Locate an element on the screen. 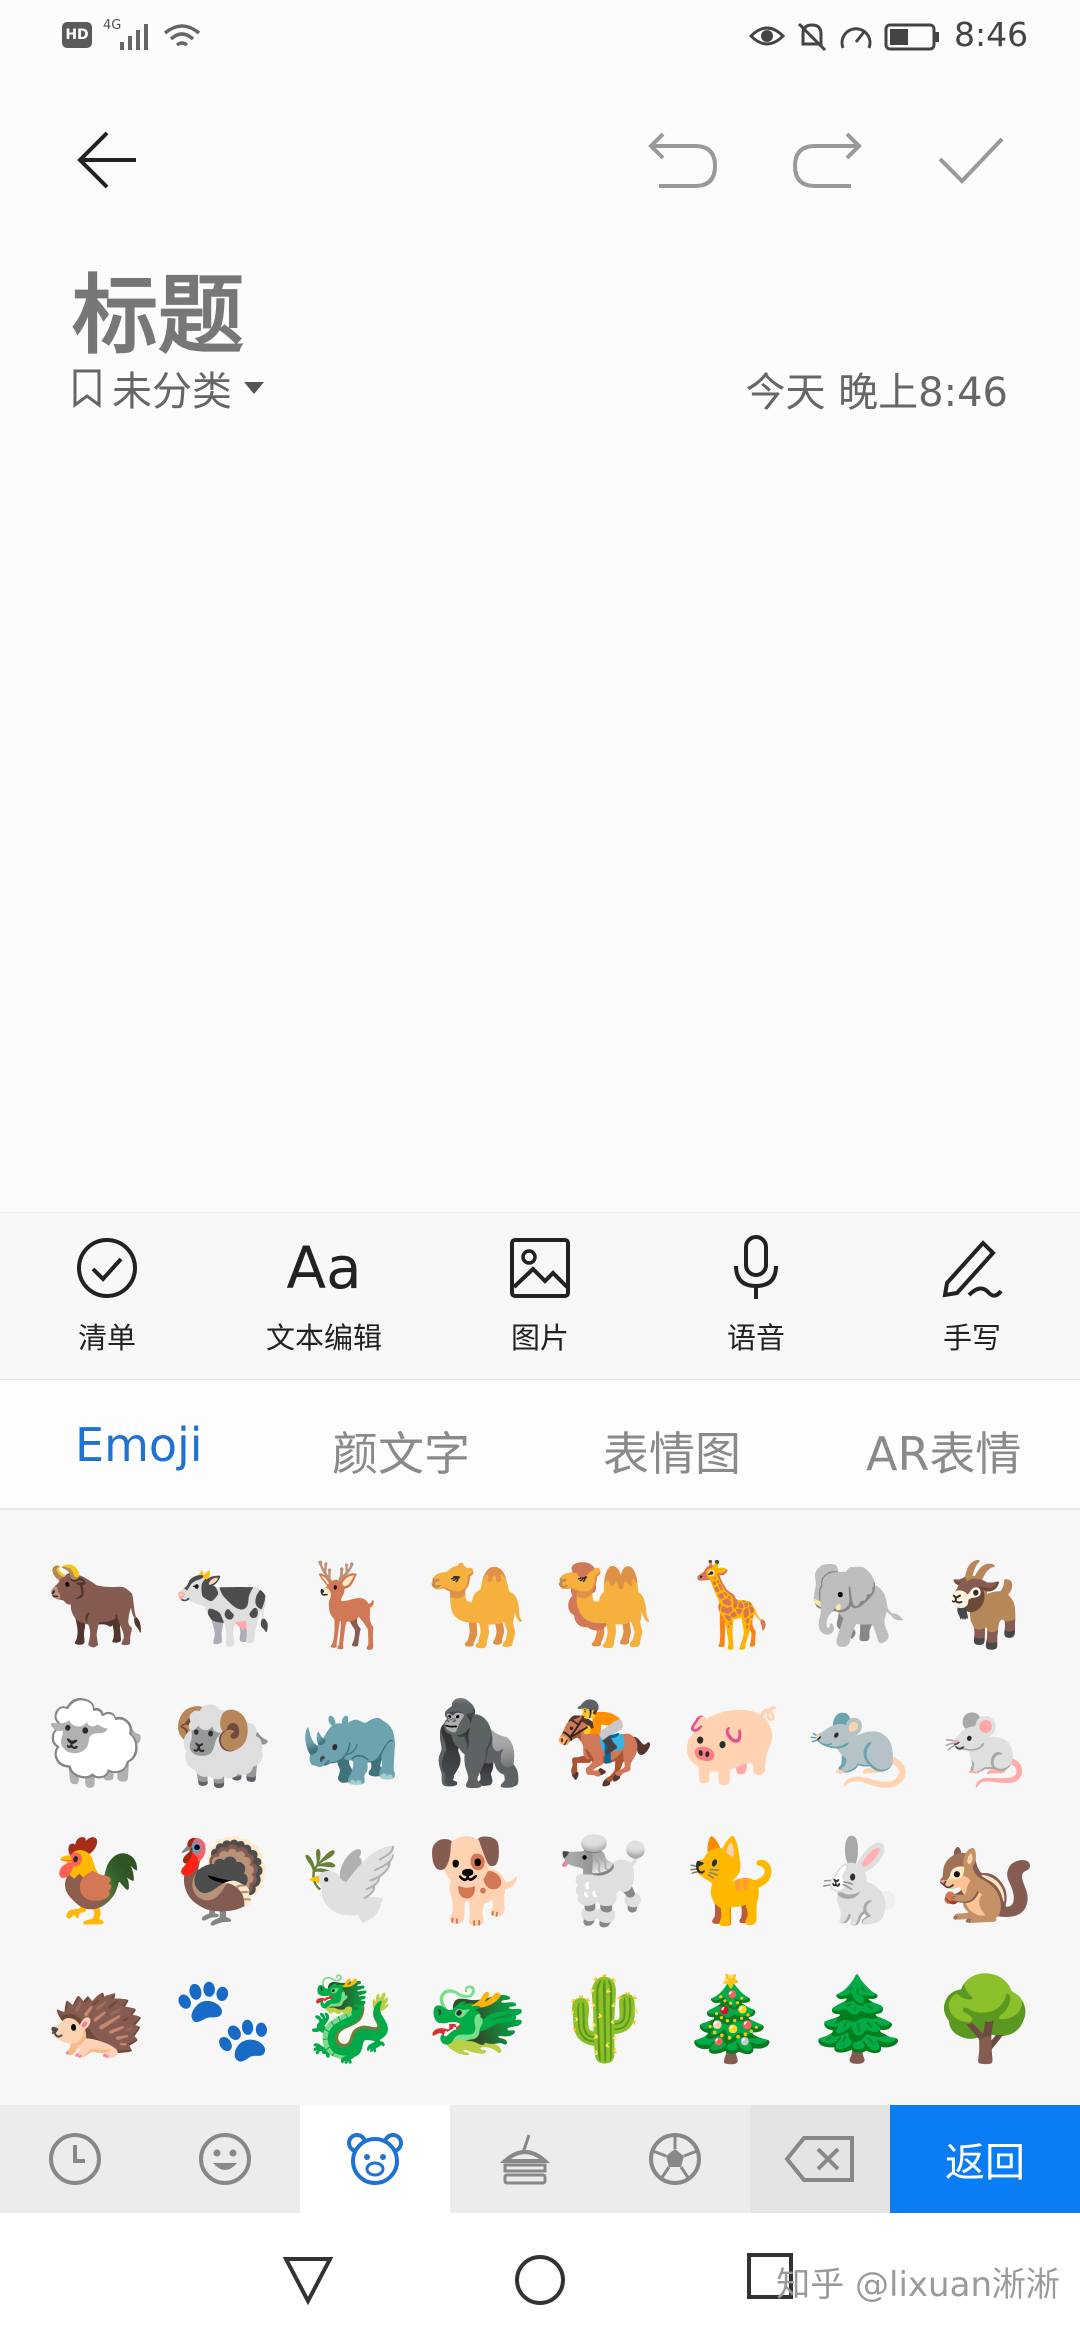  delete-button is located at coordinates (820, 2159).